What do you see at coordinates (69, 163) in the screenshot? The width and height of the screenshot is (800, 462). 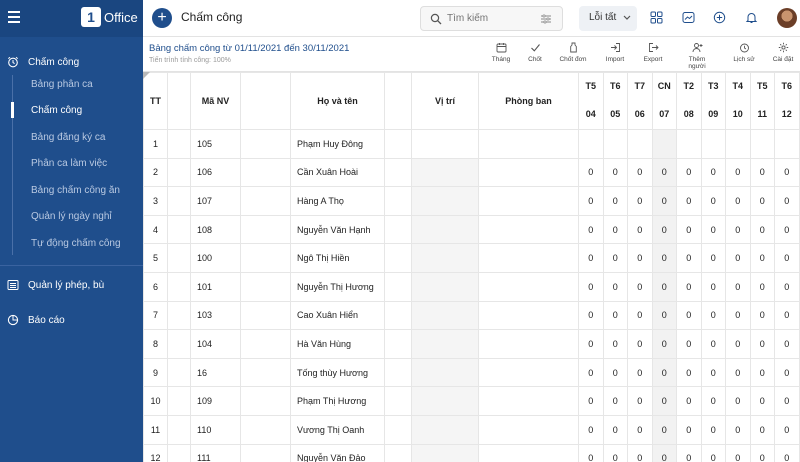 I see `sidebar-item-phan-ca-lam-viec: Phân ca làm việc` at bounding box center [69, 163].